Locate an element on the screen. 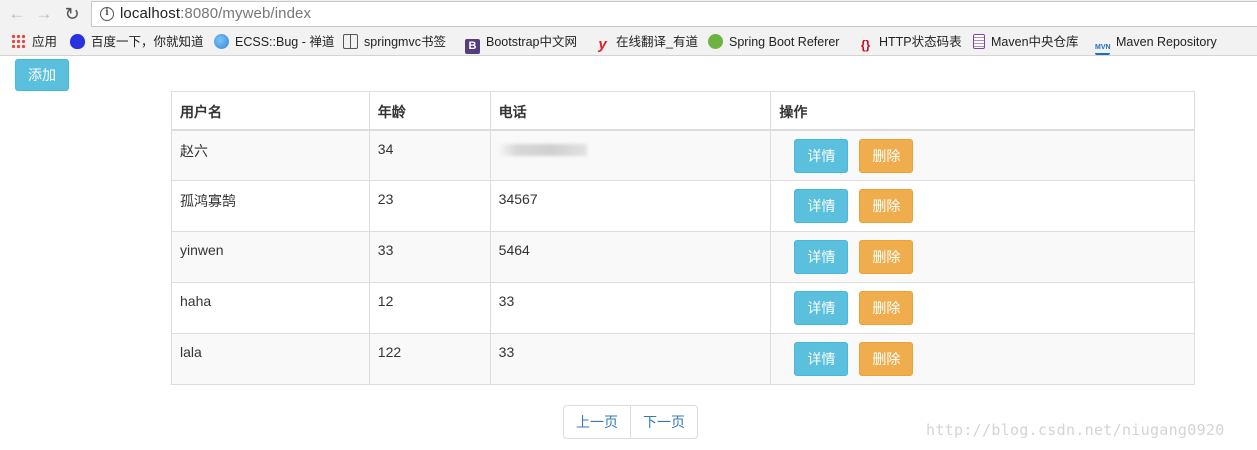  table-row: 孤鸿寡鹄 23 34567 详情 删除 is located at coordinates (683, 206).